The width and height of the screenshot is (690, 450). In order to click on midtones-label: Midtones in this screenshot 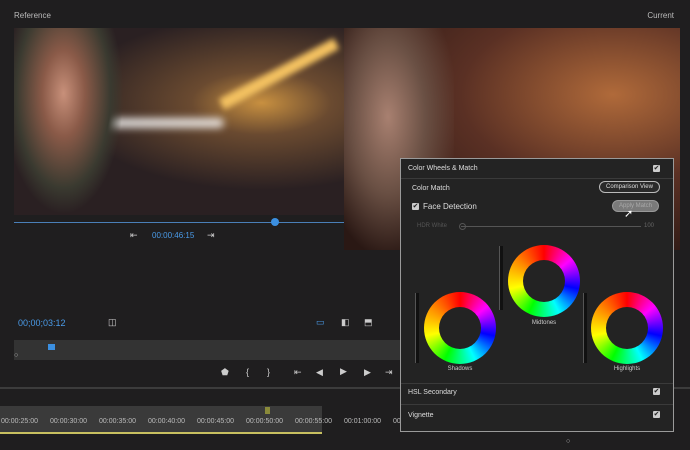, I will do `click(544, 323)`.